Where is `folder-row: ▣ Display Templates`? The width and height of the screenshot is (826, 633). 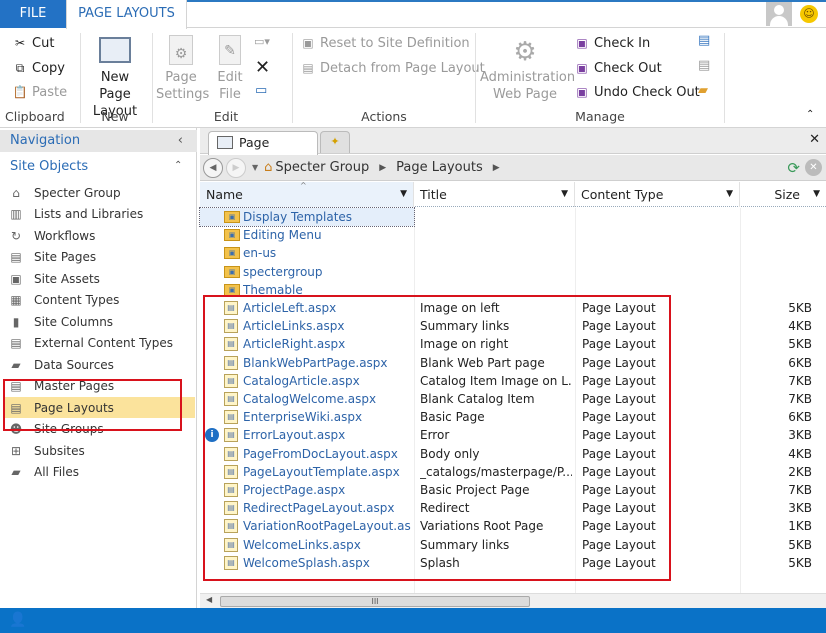
folder-row: ▣ Display Templates is located at coordinates (307, 217).